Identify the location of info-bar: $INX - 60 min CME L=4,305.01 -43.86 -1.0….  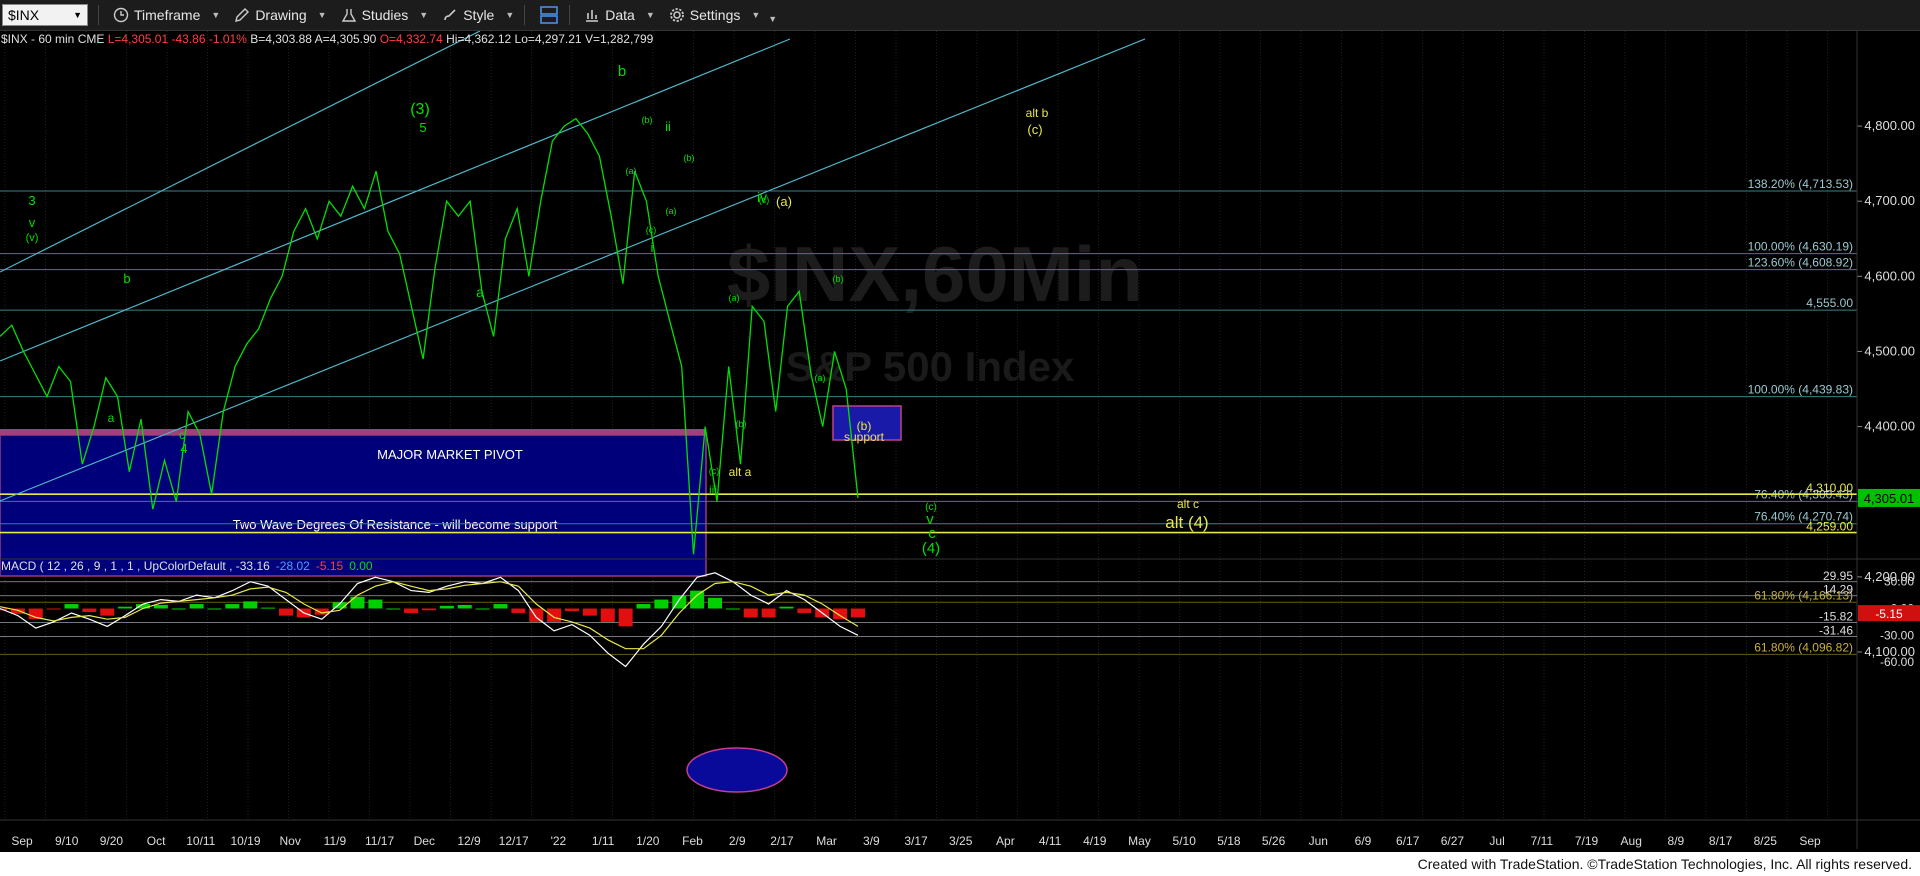
(327, 39).